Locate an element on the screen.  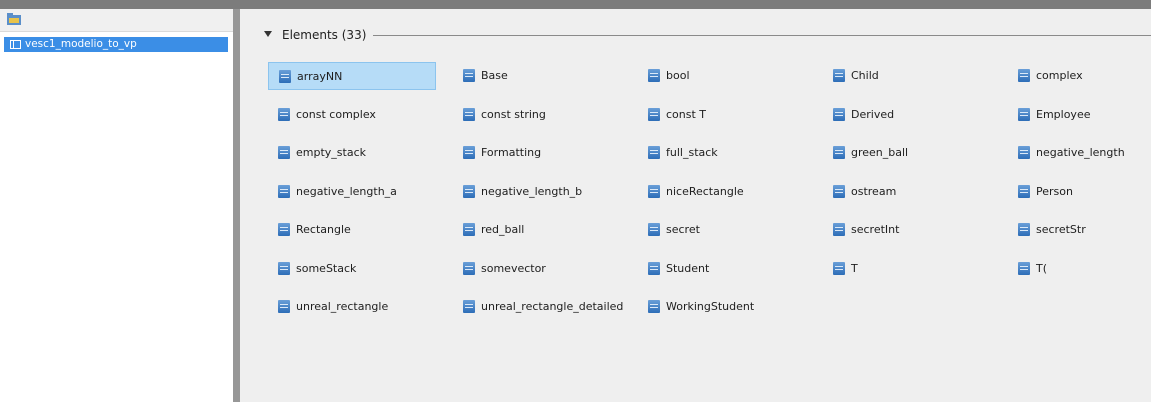
chevron-down-icon is located at coordinates (268, 34).